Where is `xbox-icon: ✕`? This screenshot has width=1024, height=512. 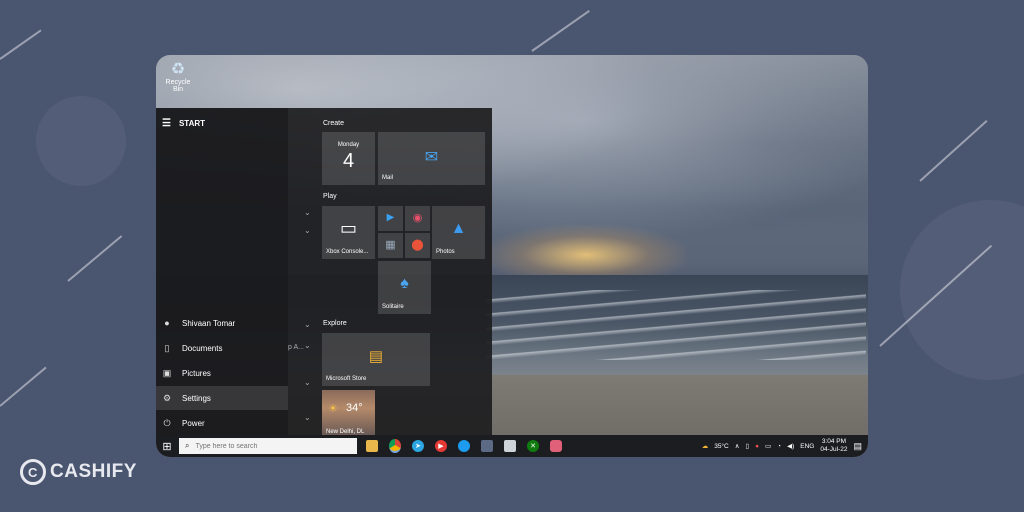 xbox-icon: ✕ is located at coordinates (533, 446).